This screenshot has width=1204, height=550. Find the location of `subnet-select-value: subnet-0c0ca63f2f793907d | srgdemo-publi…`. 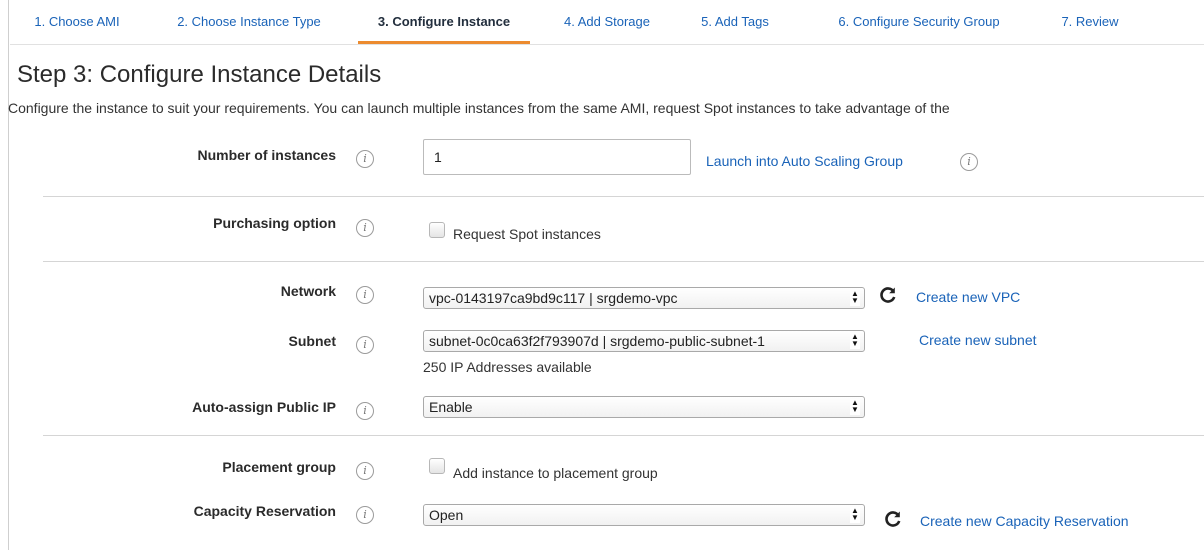

subnet-select-value: subnet-0c0ca63f2f793907d | srgdemo-publi… is located at coordinates (597, 341).